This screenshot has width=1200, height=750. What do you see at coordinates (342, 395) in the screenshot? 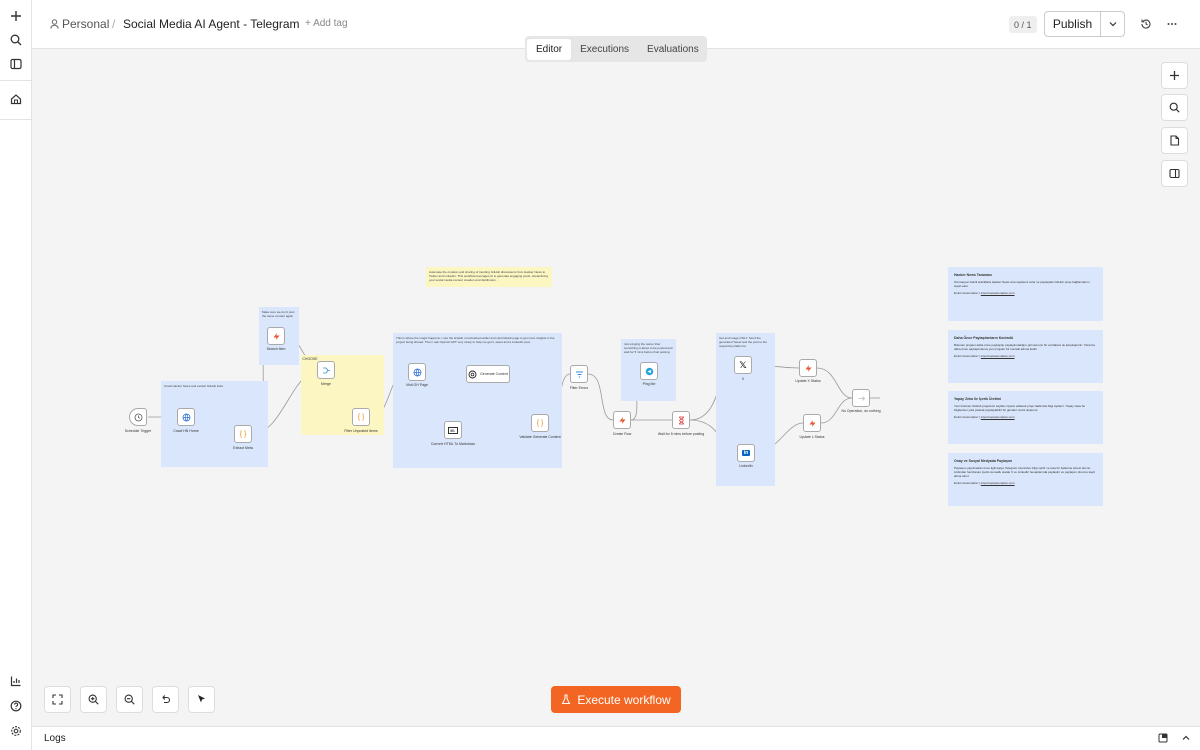
I see `merge-note` at bounding box center [342, 395].